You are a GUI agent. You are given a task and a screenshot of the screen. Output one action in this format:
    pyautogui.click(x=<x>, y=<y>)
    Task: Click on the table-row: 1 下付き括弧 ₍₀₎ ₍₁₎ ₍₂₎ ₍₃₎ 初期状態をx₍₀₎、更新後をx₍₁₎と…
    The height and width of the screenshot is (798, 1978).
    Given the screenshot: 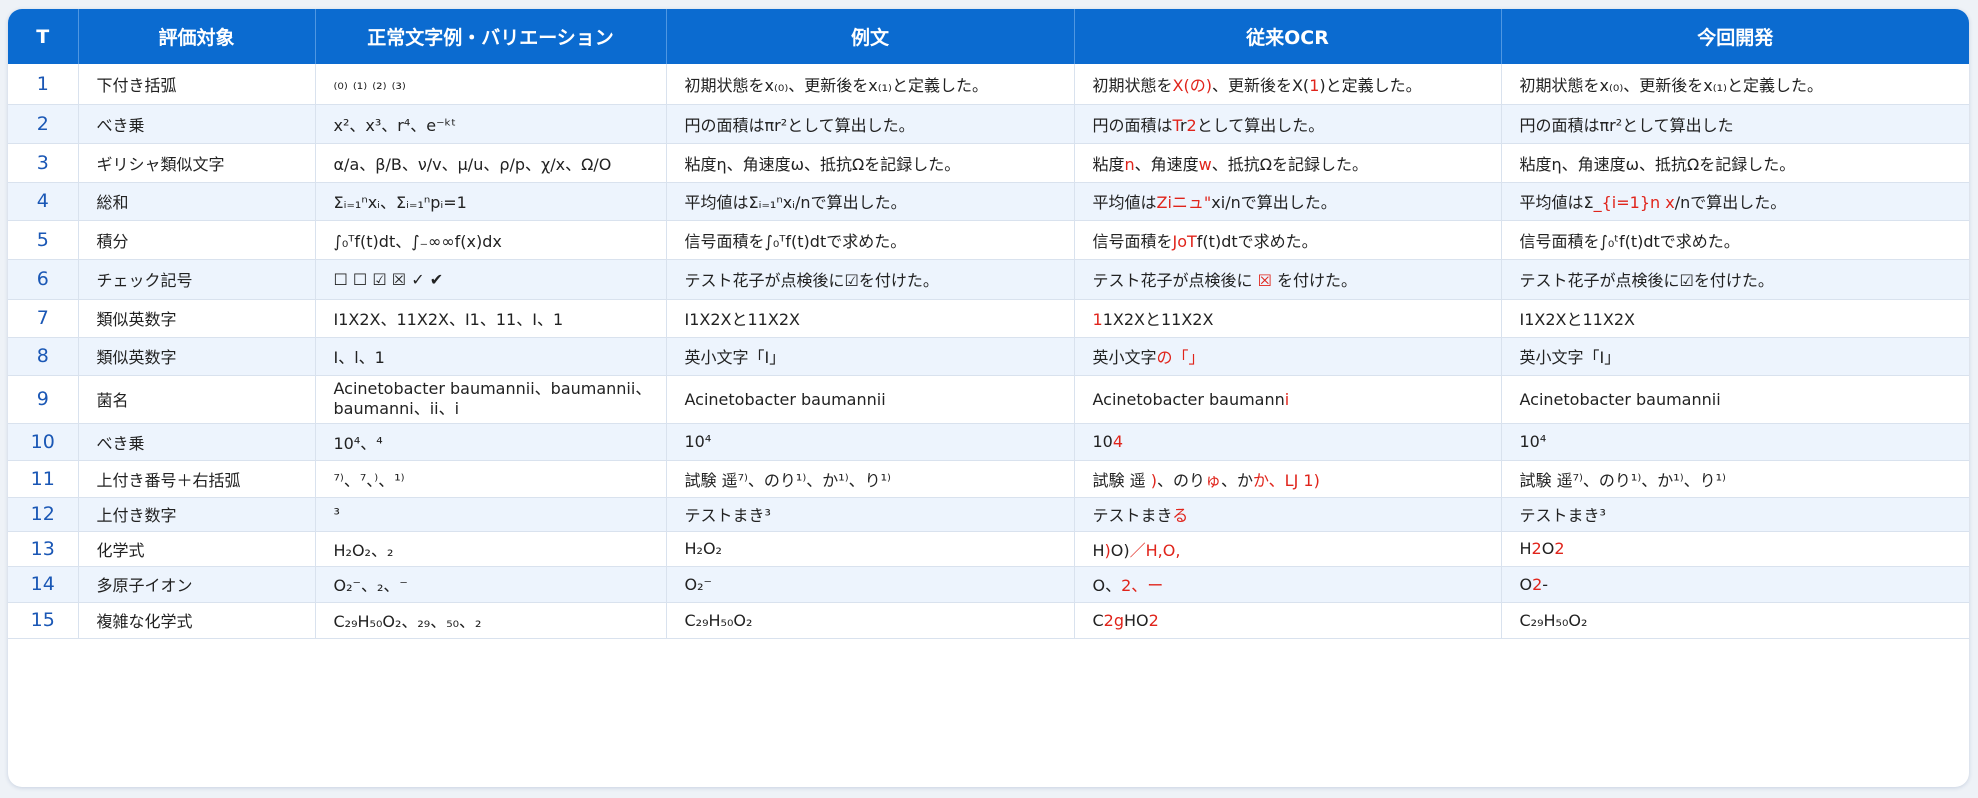 What is the action you would take?
    pyautogui.click(x=988, y=84)
    